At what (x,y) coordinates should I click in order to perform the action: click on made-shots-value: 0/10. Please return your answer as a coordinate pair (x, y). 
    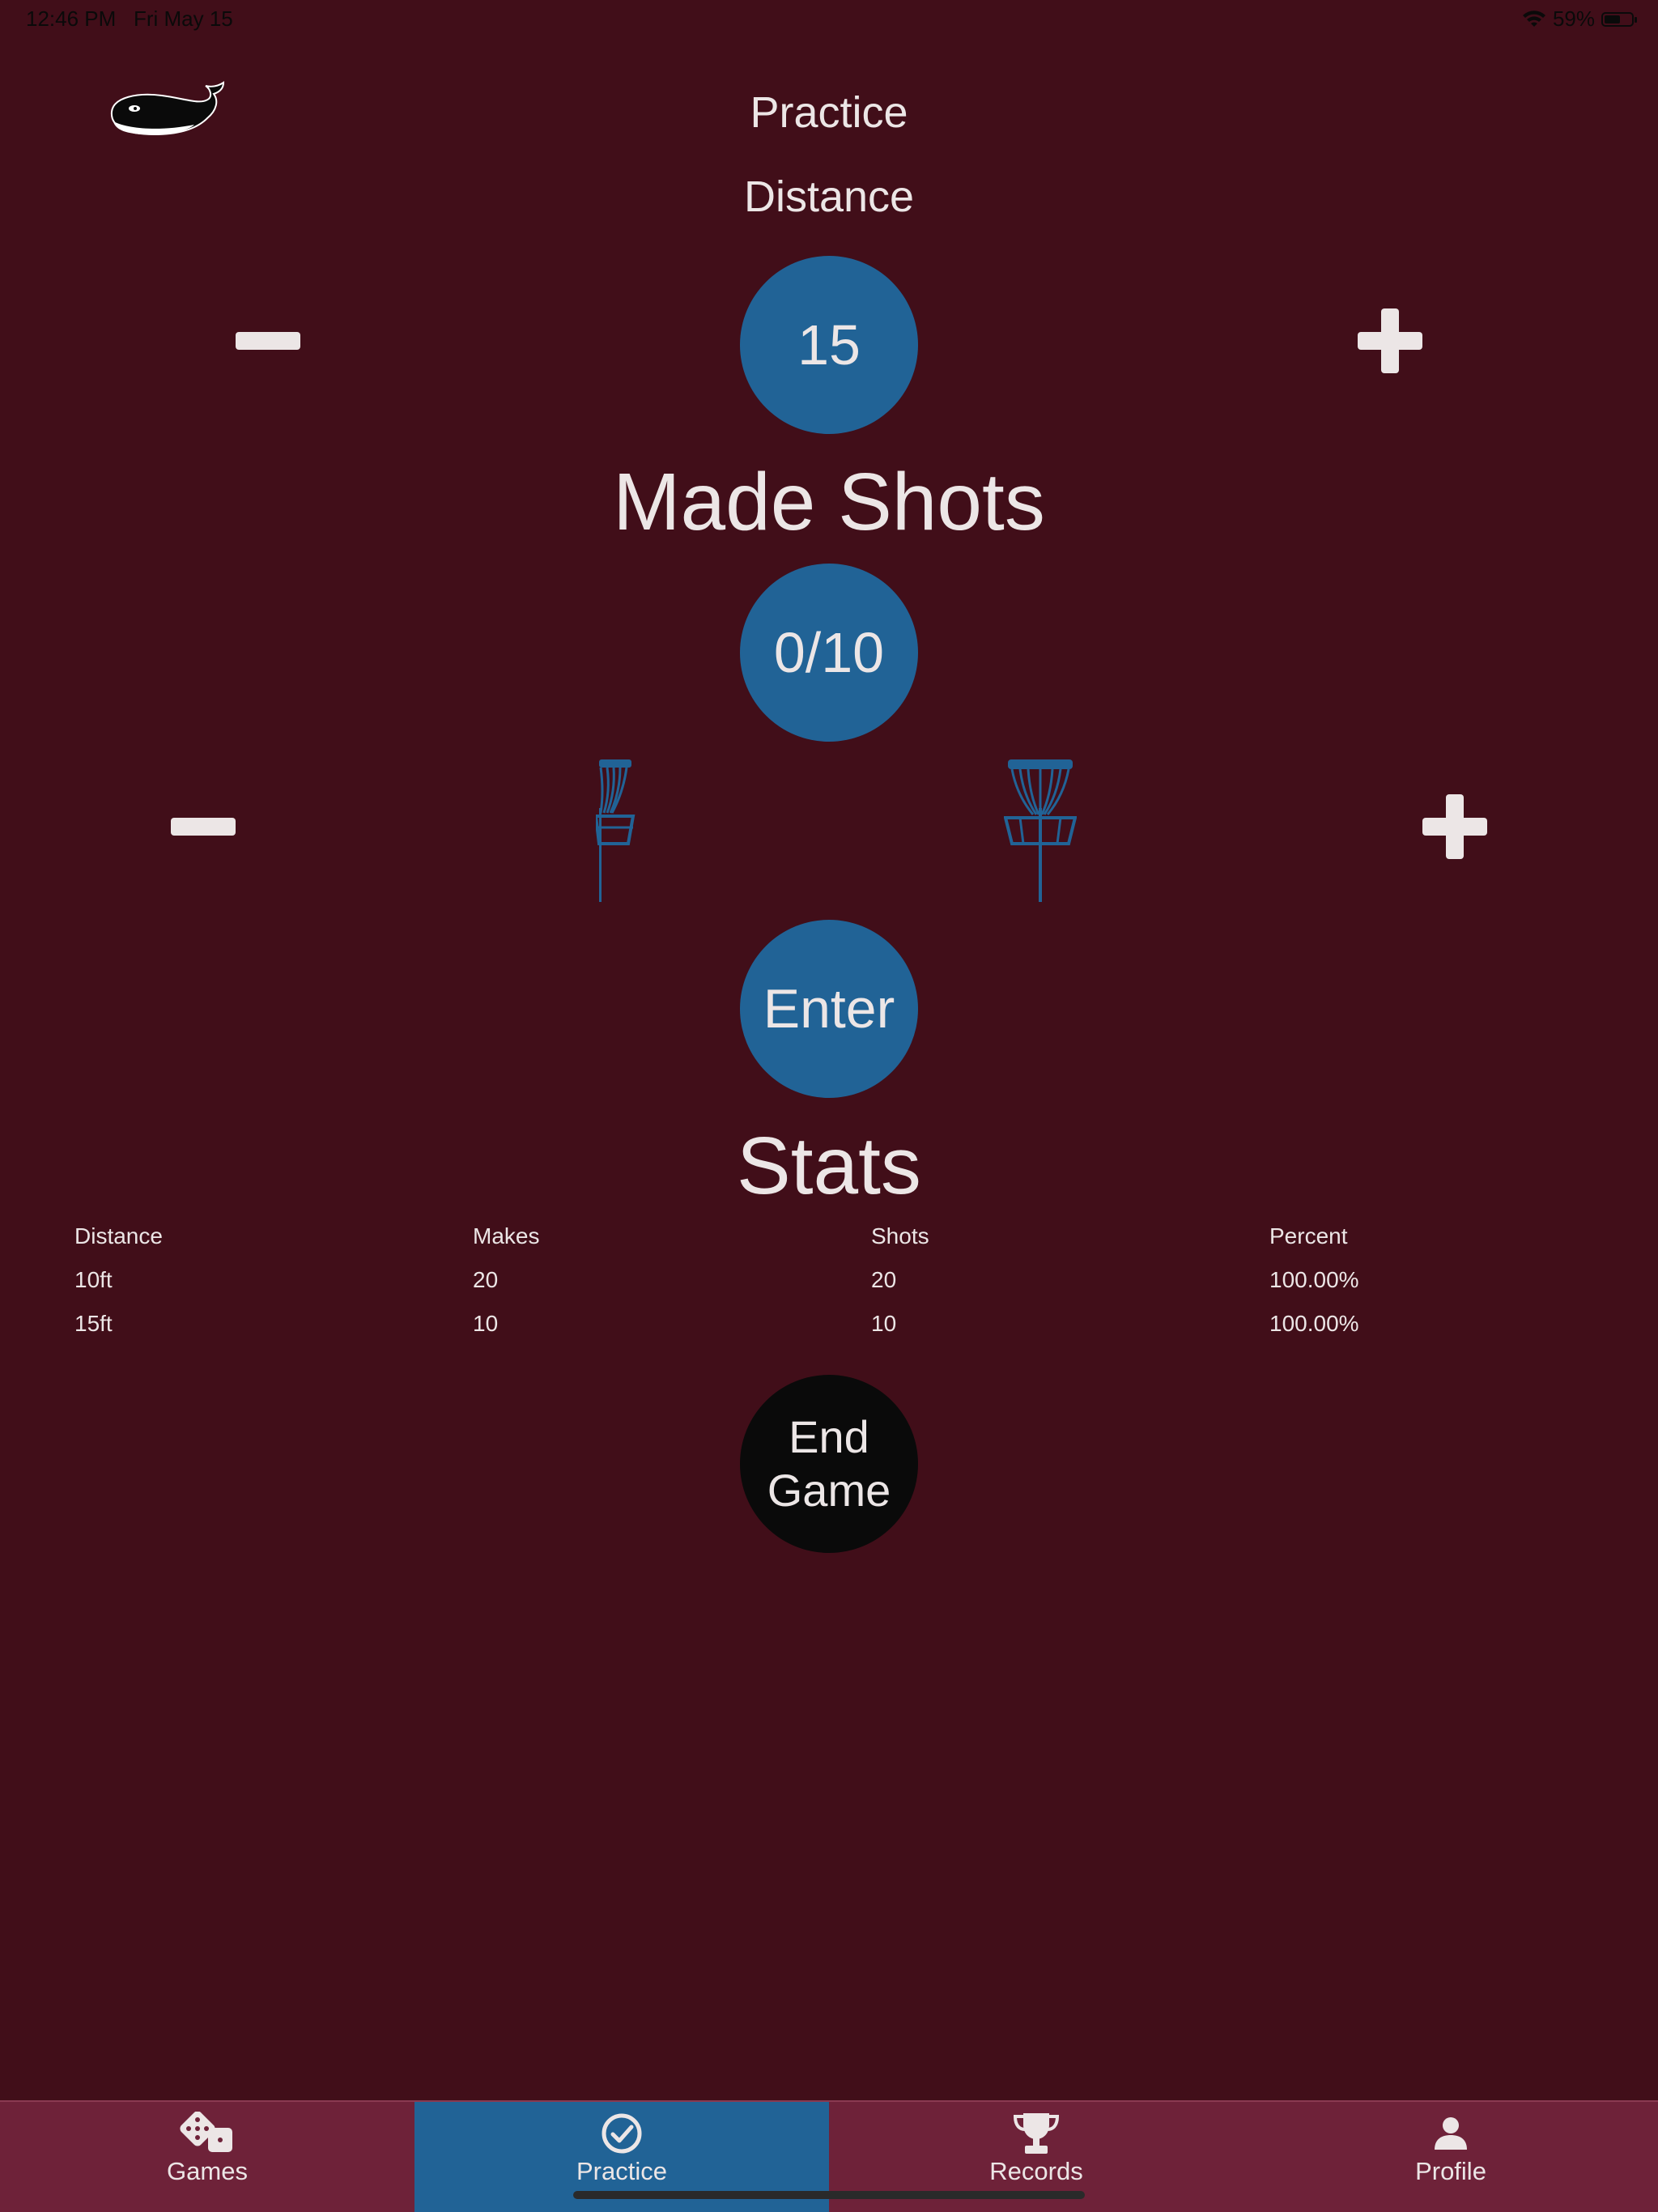
    Looking at the image, I should click on (829, 653).